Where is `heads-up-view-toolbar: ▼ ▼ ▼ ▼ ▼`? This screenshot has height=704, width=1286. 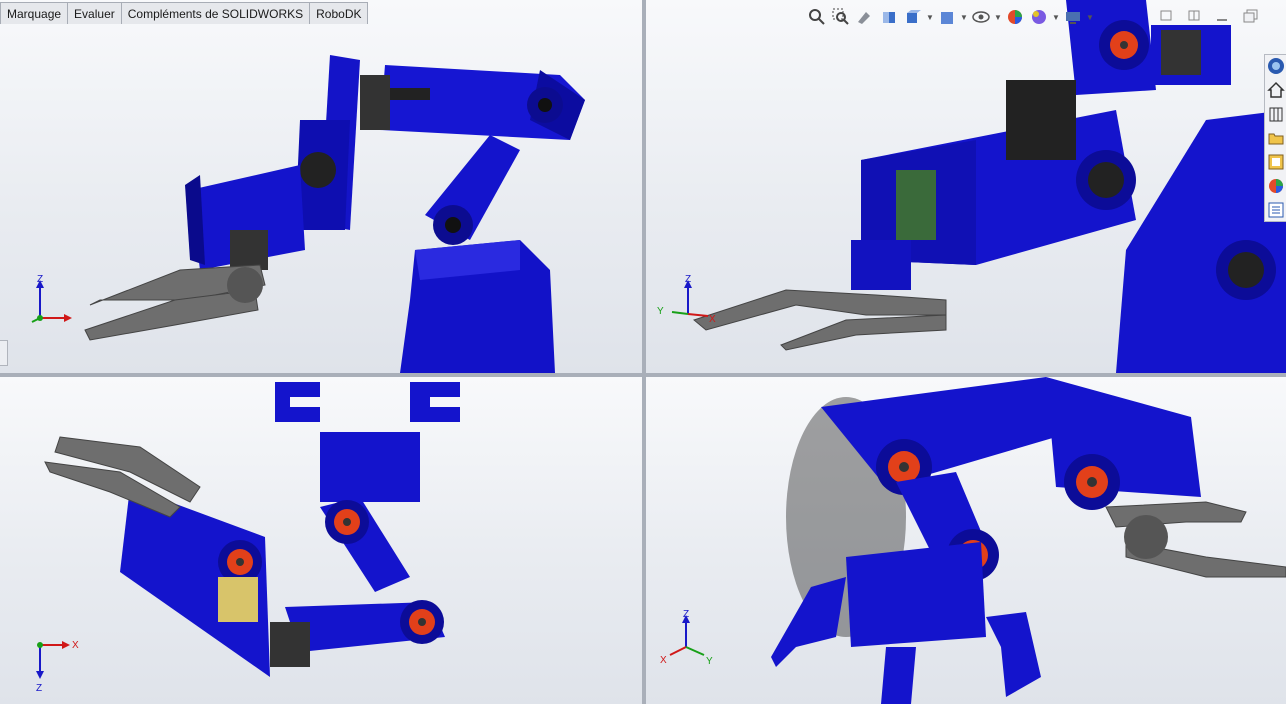 heads-up-view-toolbar: ▼ ▼ ▼ ▼ ▼ is located at coordinates (950, 17).